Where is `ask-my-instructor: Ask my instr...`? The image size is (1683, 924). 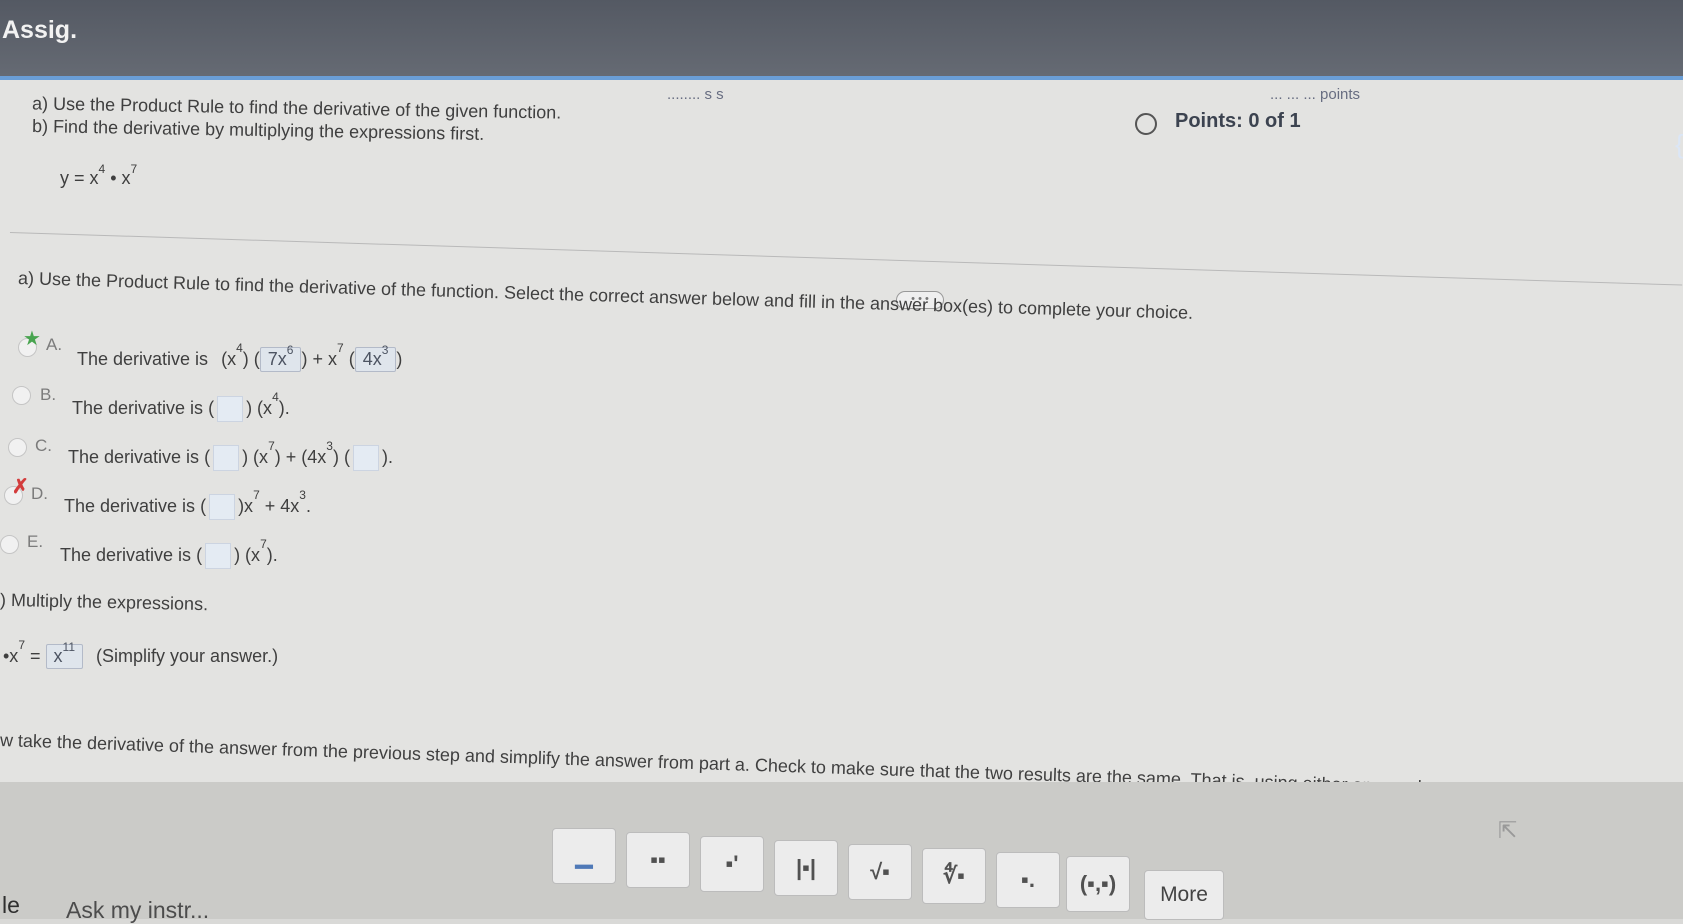 ask-my-instructor: Ask my instr... is located at coordinates (137, 910).